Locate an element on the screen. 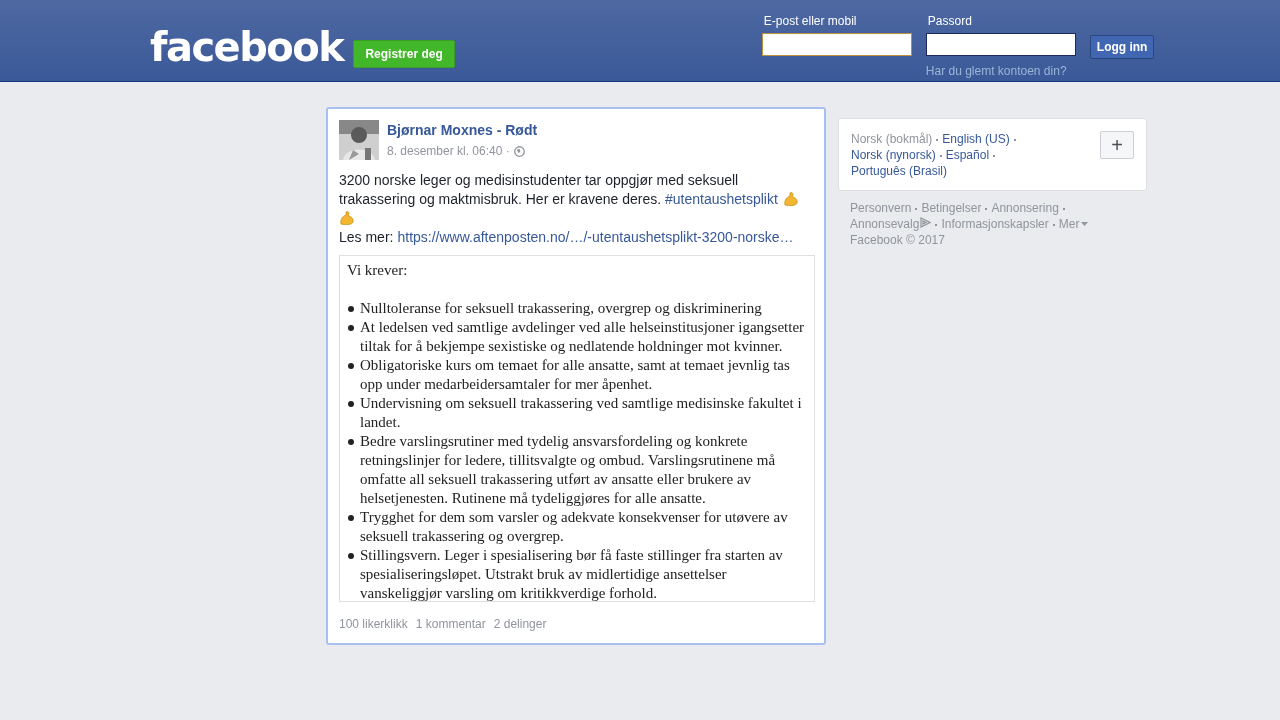 The image size is (1280, 720). email-label: E-post eller mobil is located at coordinates (810, 21).